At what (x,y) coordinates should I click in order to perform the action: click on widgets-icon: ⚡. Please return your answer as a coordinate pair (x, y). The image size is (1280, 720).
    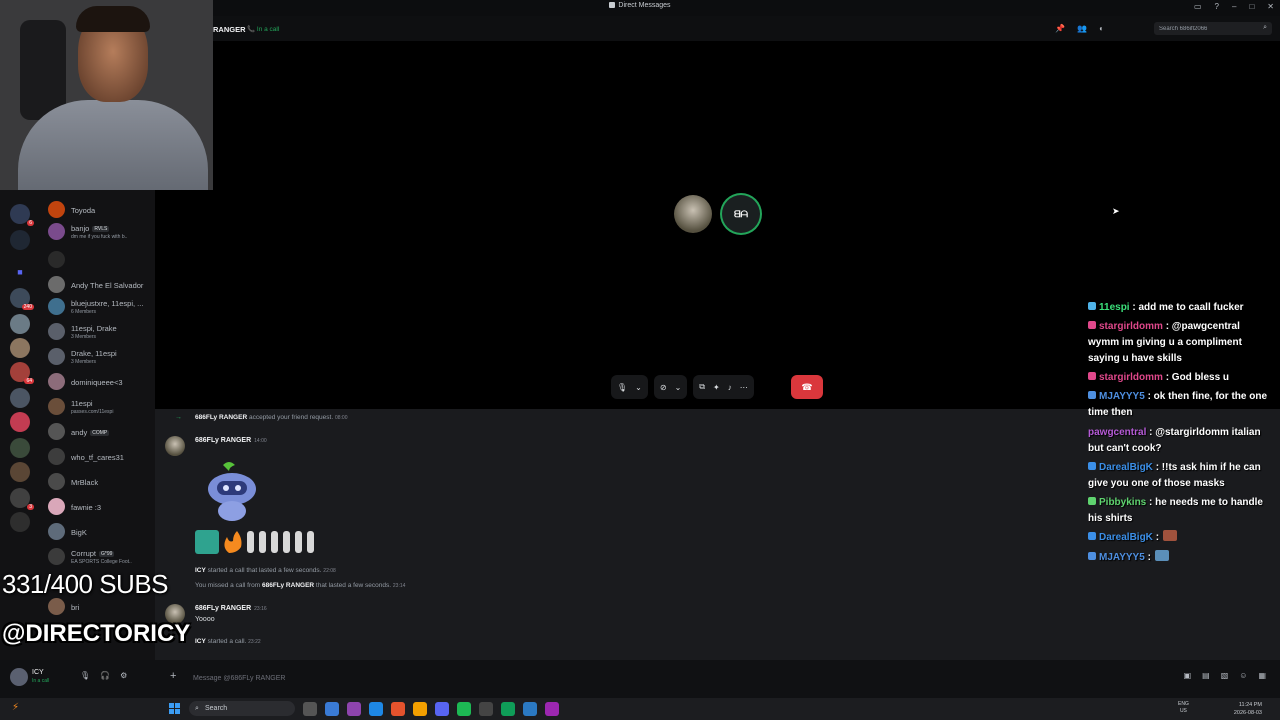
    Looking at the image, I should click on (15, 707).